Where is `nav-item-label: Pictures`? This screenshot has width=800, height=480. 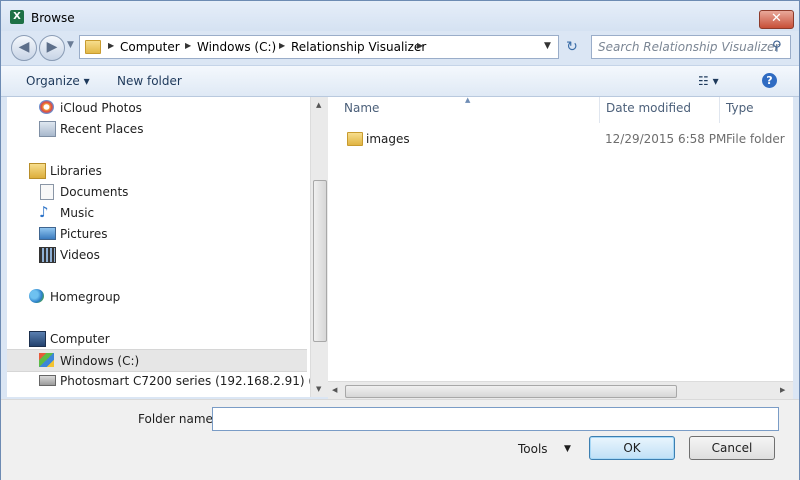
nav-item-label: Pictures is located at coordinates (84, 234).